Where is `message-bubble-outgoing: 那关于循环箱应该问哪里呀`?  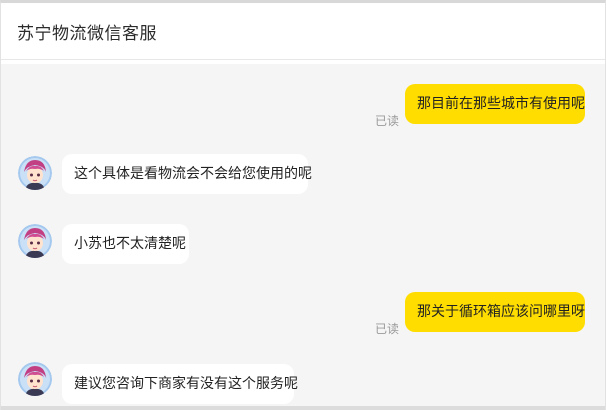 message-bubble-outgoing: 那关于循环箱应该问哪里呀 is located at coordinates (495, 312).